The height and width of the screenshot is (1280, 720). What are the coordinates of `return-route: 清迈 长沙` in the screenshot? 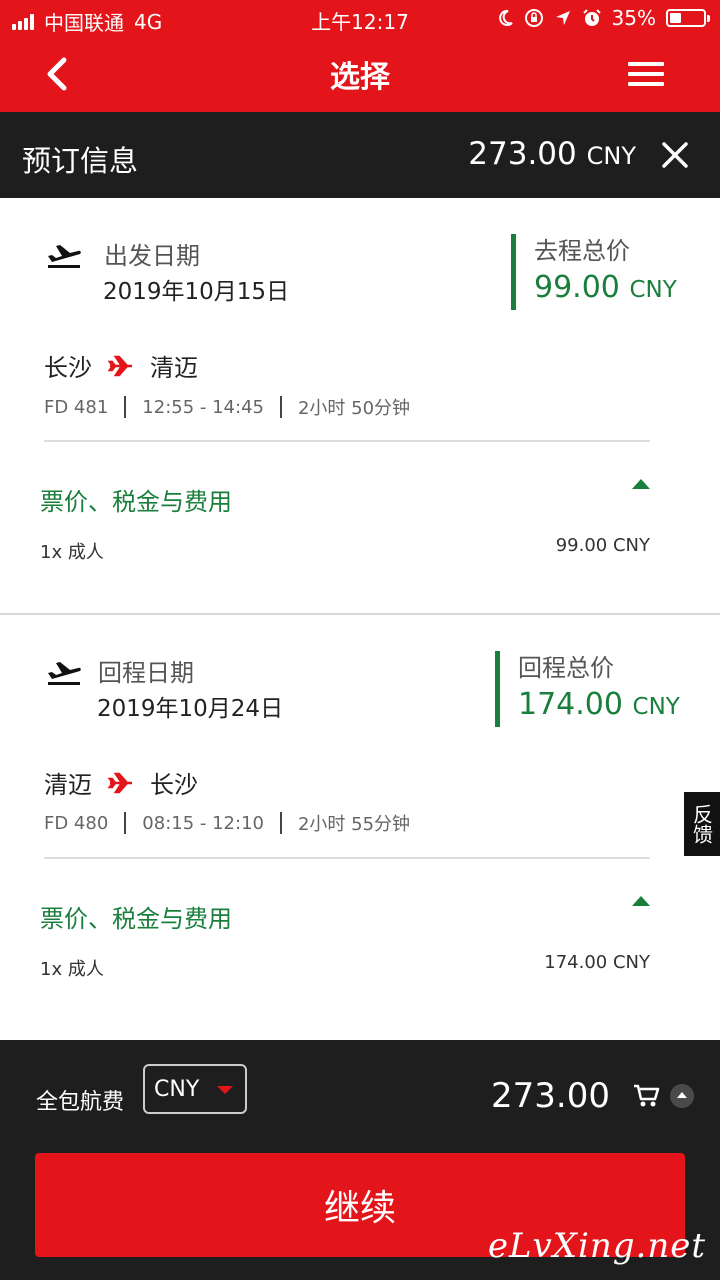 It's located at (121, 782).